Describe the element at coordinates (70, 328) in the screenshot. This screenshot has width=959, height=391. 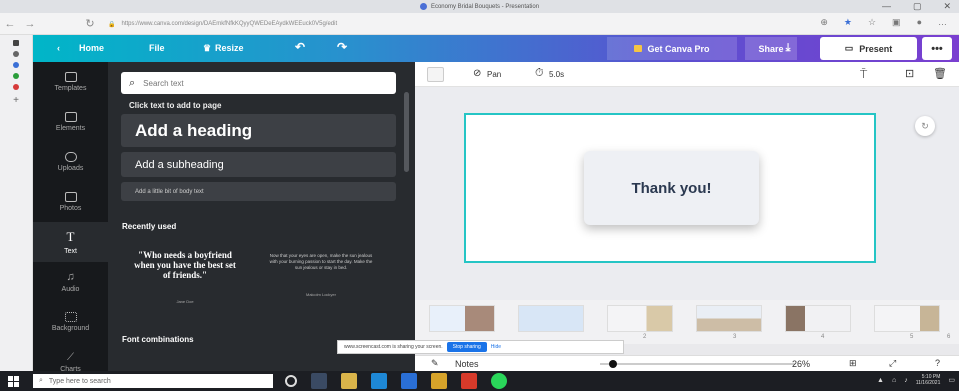
I see `sidebar-item-label: Background` at that location.